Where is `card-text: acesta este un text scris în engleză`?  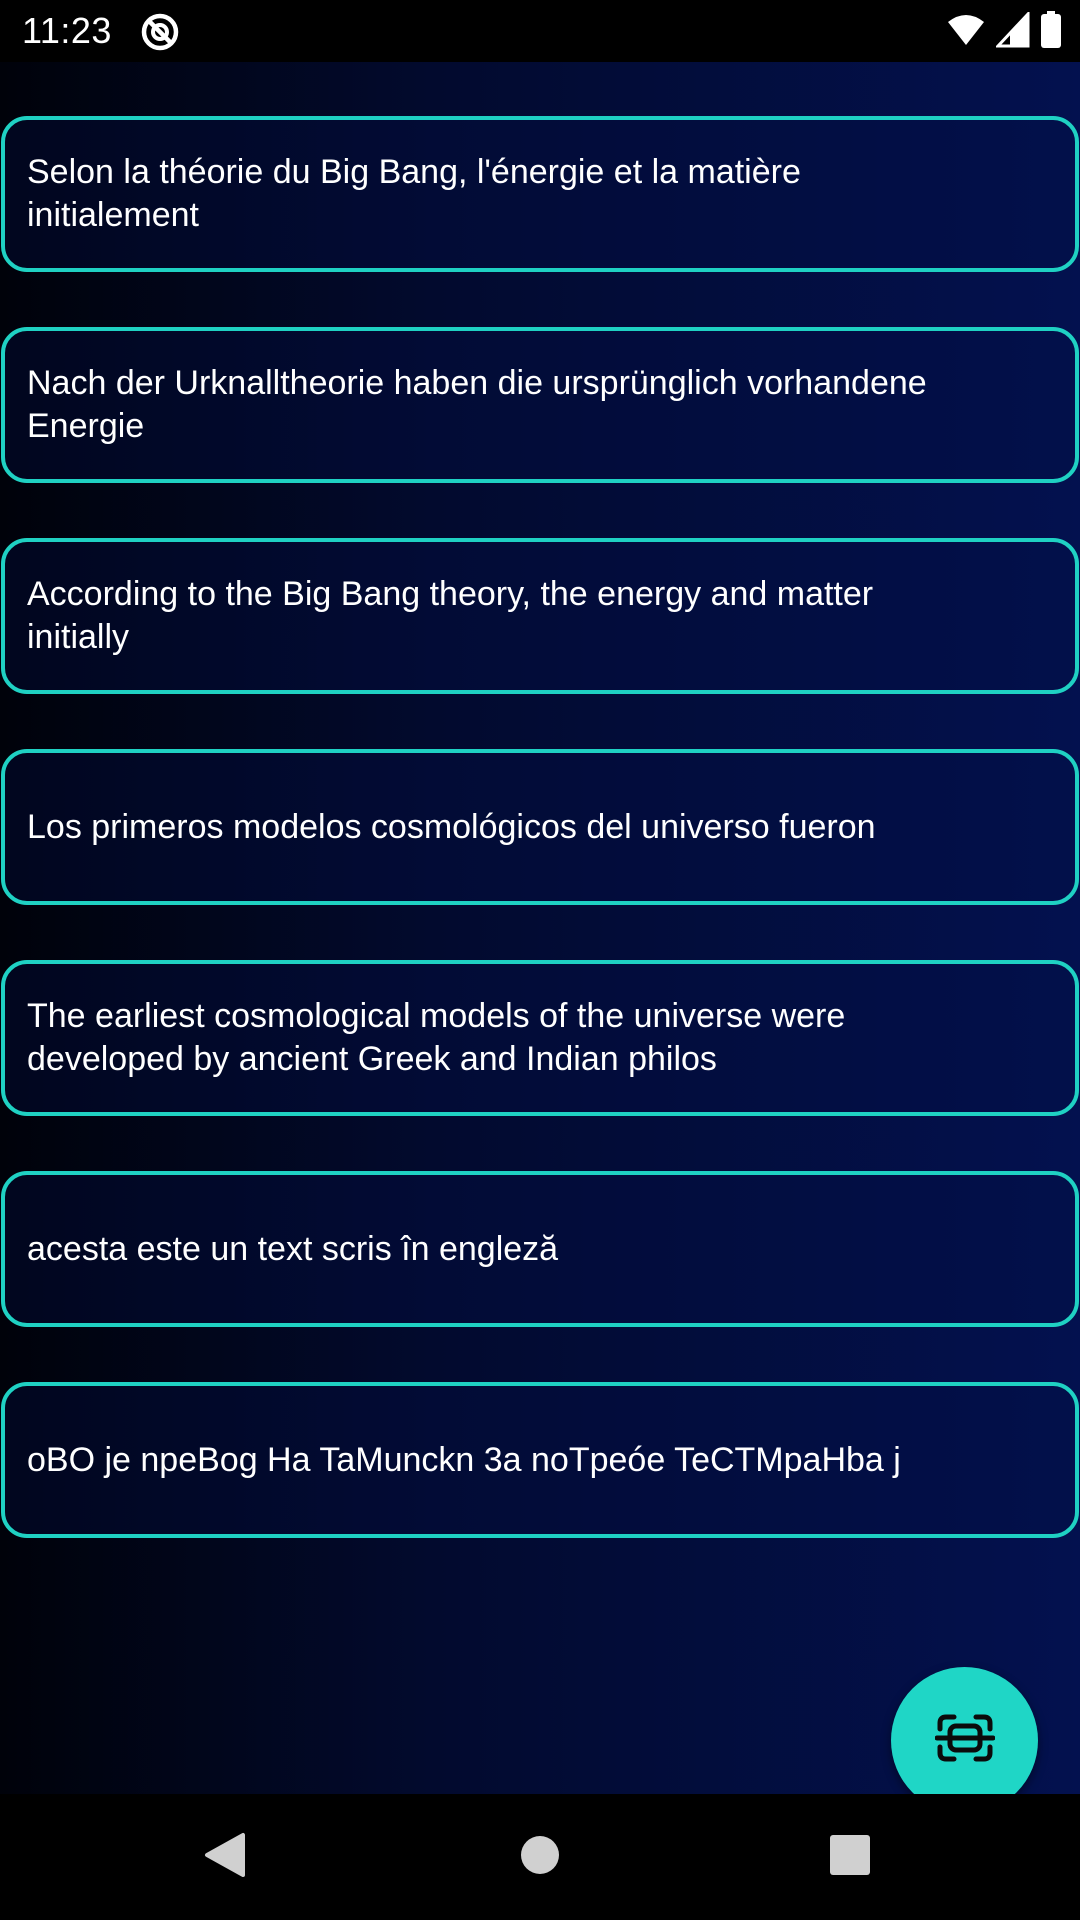
card-text: acesta este un text scris în engleză is located at coordinates (293, 1248).